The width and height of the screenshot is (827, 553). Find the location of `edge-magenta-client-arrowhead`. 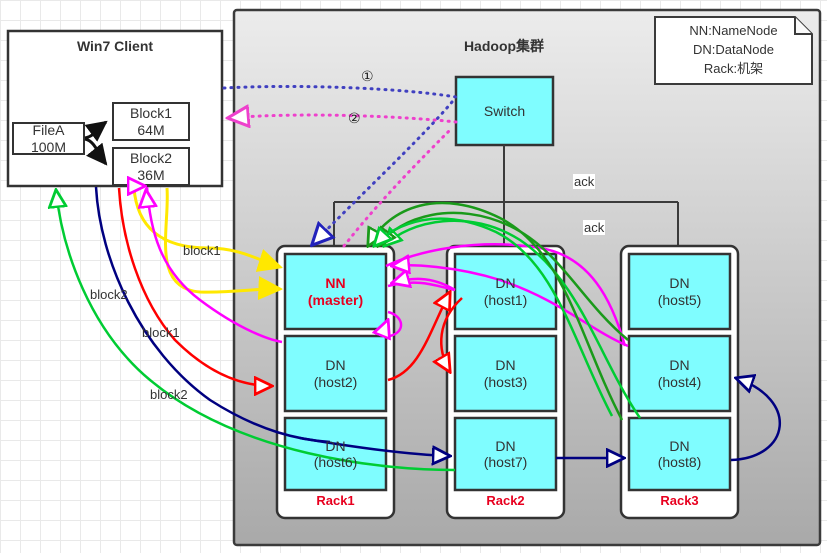

edge-magenta-client-arrowhead is located at coordinates (146, 195).